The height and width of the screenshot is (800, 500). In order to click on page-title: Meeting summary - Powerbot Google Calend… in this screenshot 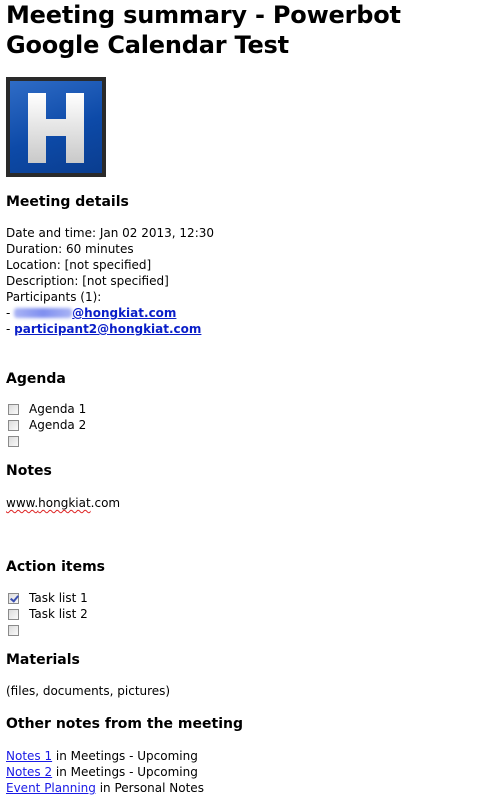, I will do `click(203, 30)`.